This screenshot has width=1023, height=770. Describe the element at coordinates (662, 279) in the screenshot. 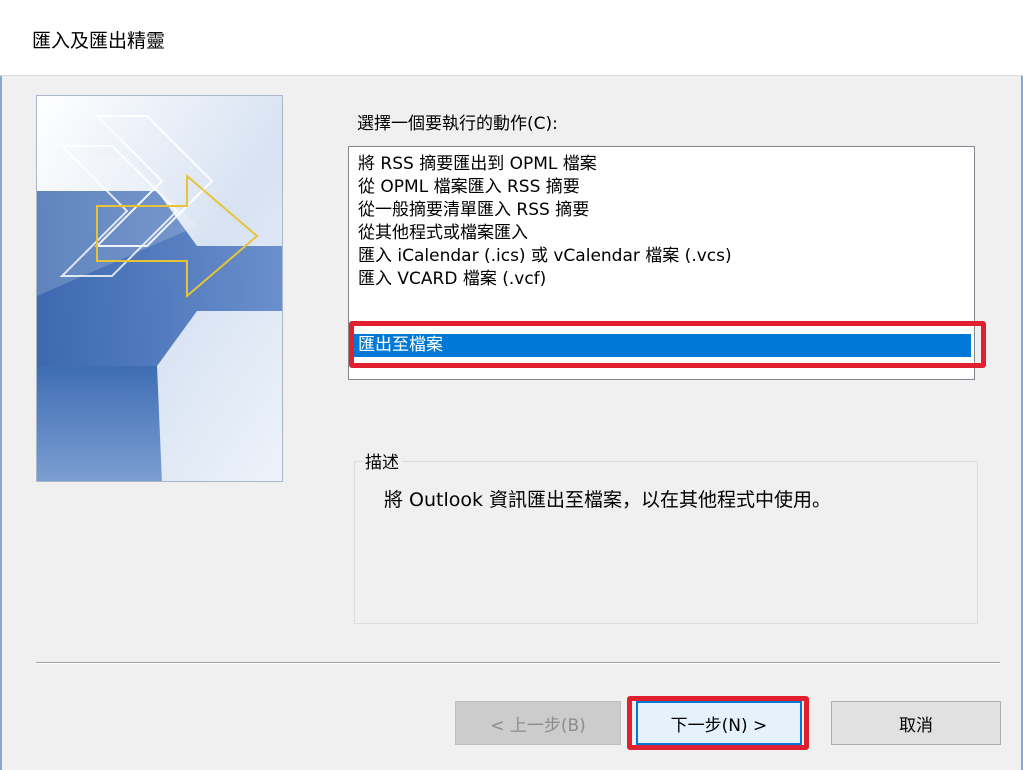

I see `list-item-import-vcard: 匯入 VCARD 檔案 (.vcf)` at that location.